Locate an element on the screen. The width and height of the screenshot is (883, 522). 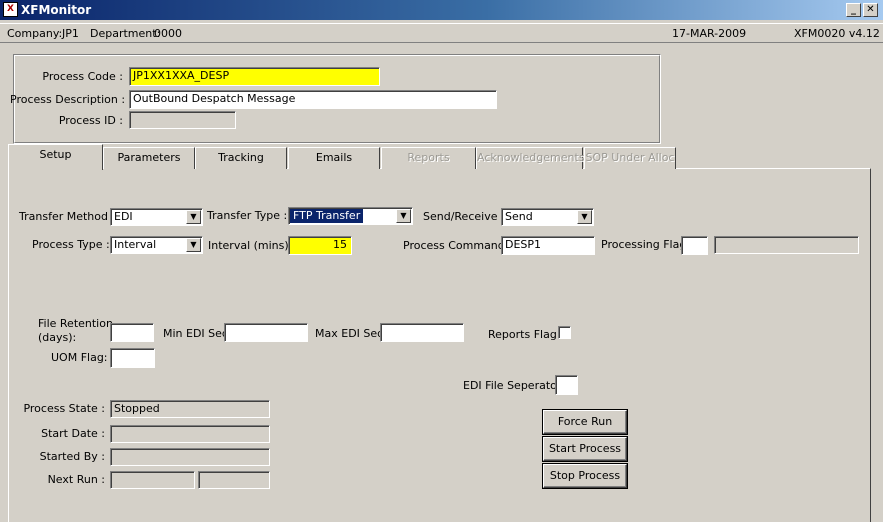
transfer-method-label: Transfer Method : is located at coordinates (67, 216).